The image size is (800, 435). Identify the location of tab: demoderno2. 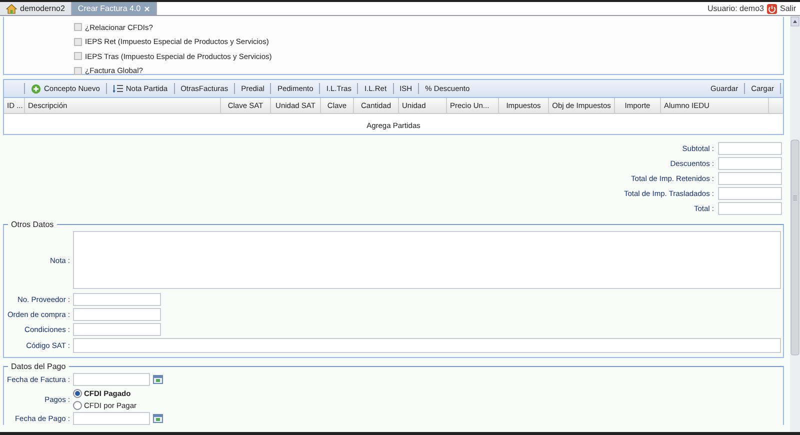
(36, 8).